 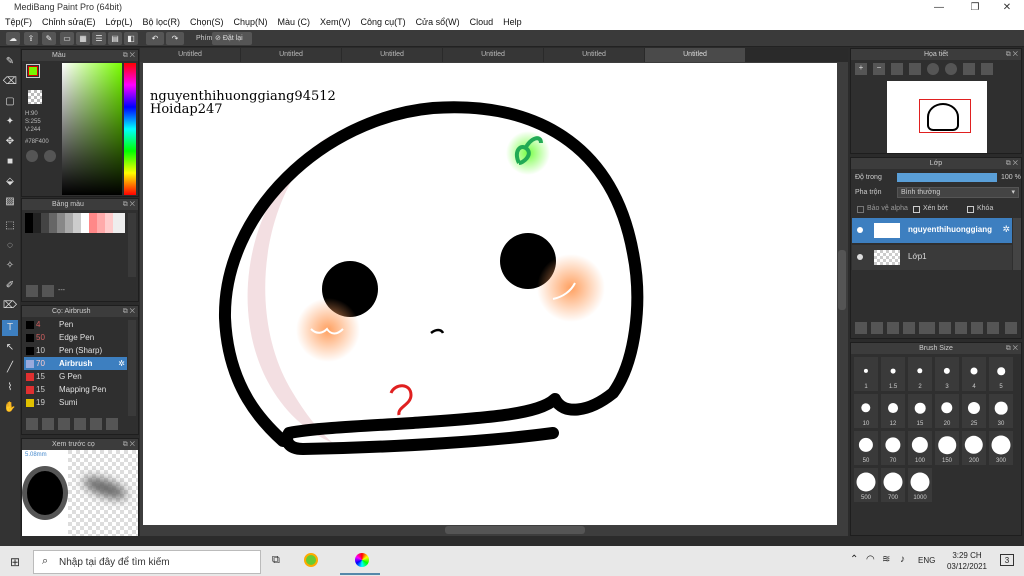 I want to click on fit-icon, so click(x=897, y=69).